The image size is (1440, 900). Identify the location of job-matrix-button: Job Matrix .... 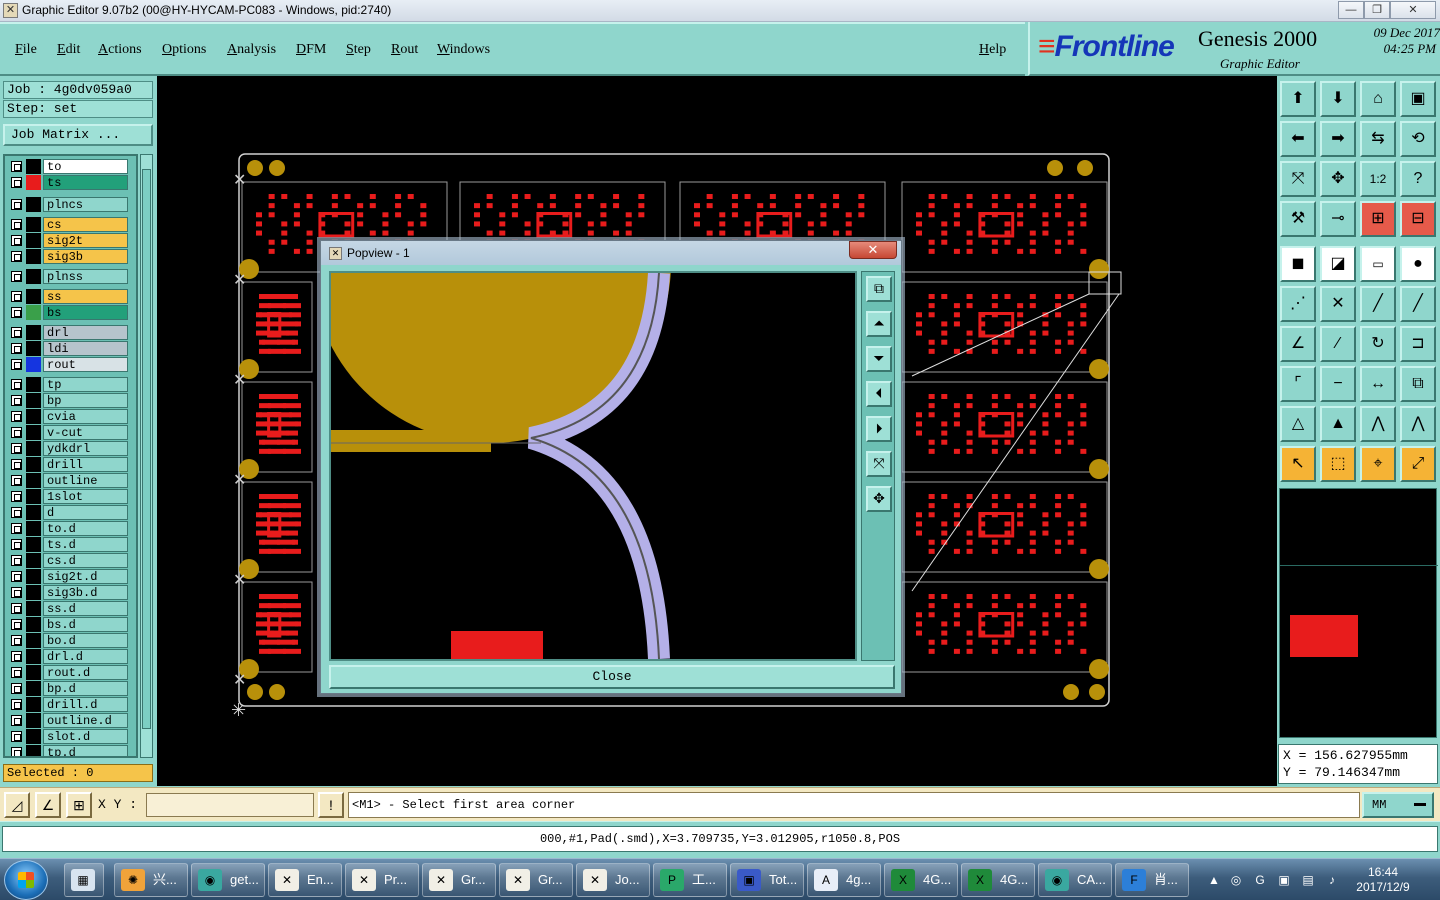
(78, 135).